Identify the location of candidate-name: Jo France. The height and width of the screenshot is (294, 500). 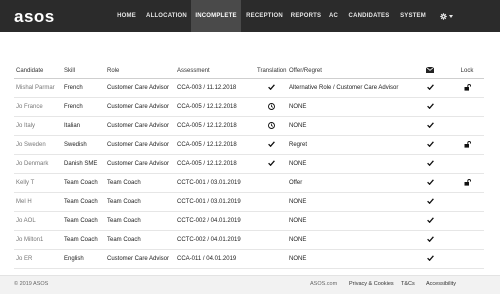
(38, 107).